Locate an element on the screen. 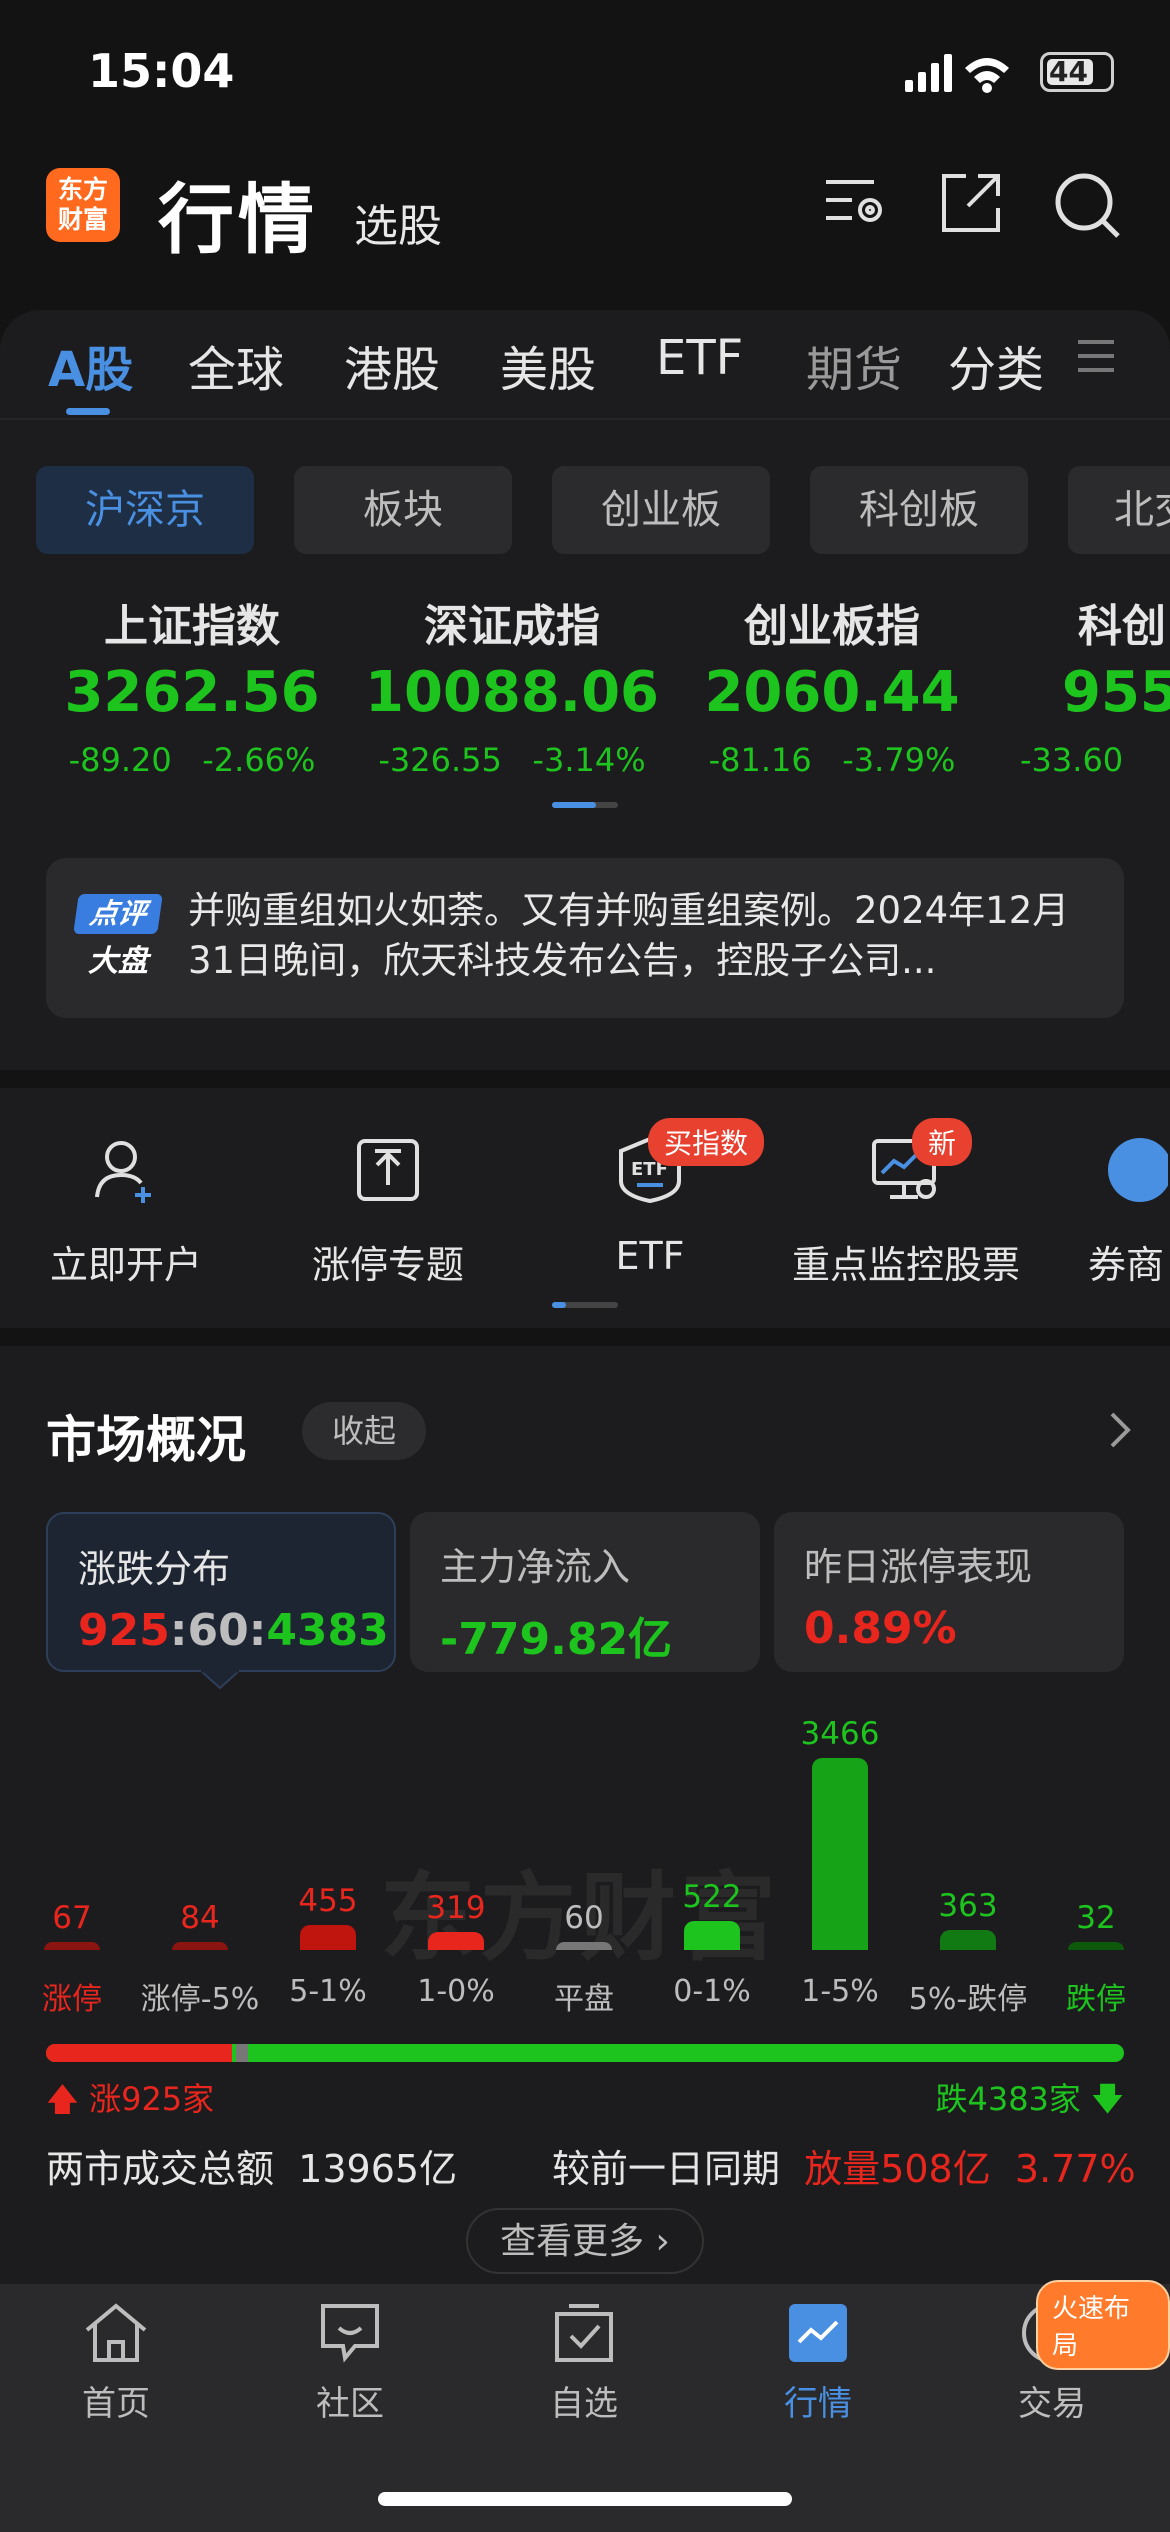  up-count: 🡅 涨925家 is located at coordinates (130, 2099).